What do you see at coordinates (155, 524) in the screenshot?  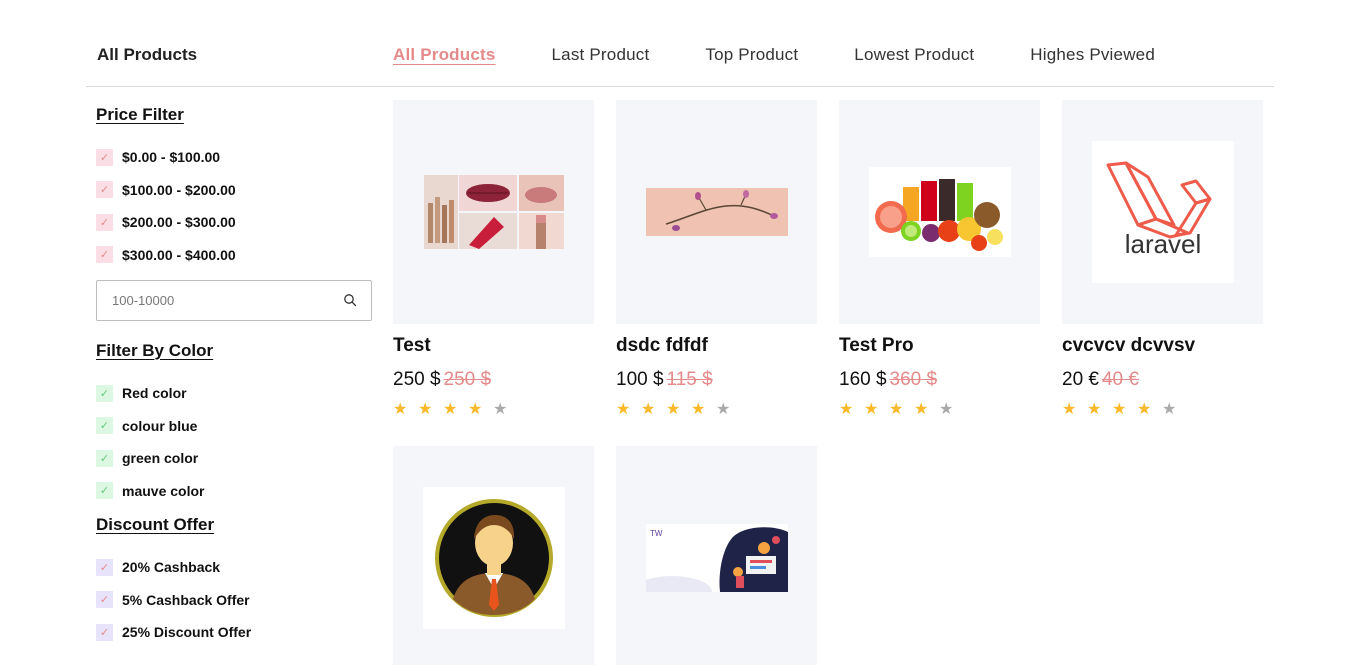 I see `discount-filter-title: Discount Offer` at bounding box center [155, 524].